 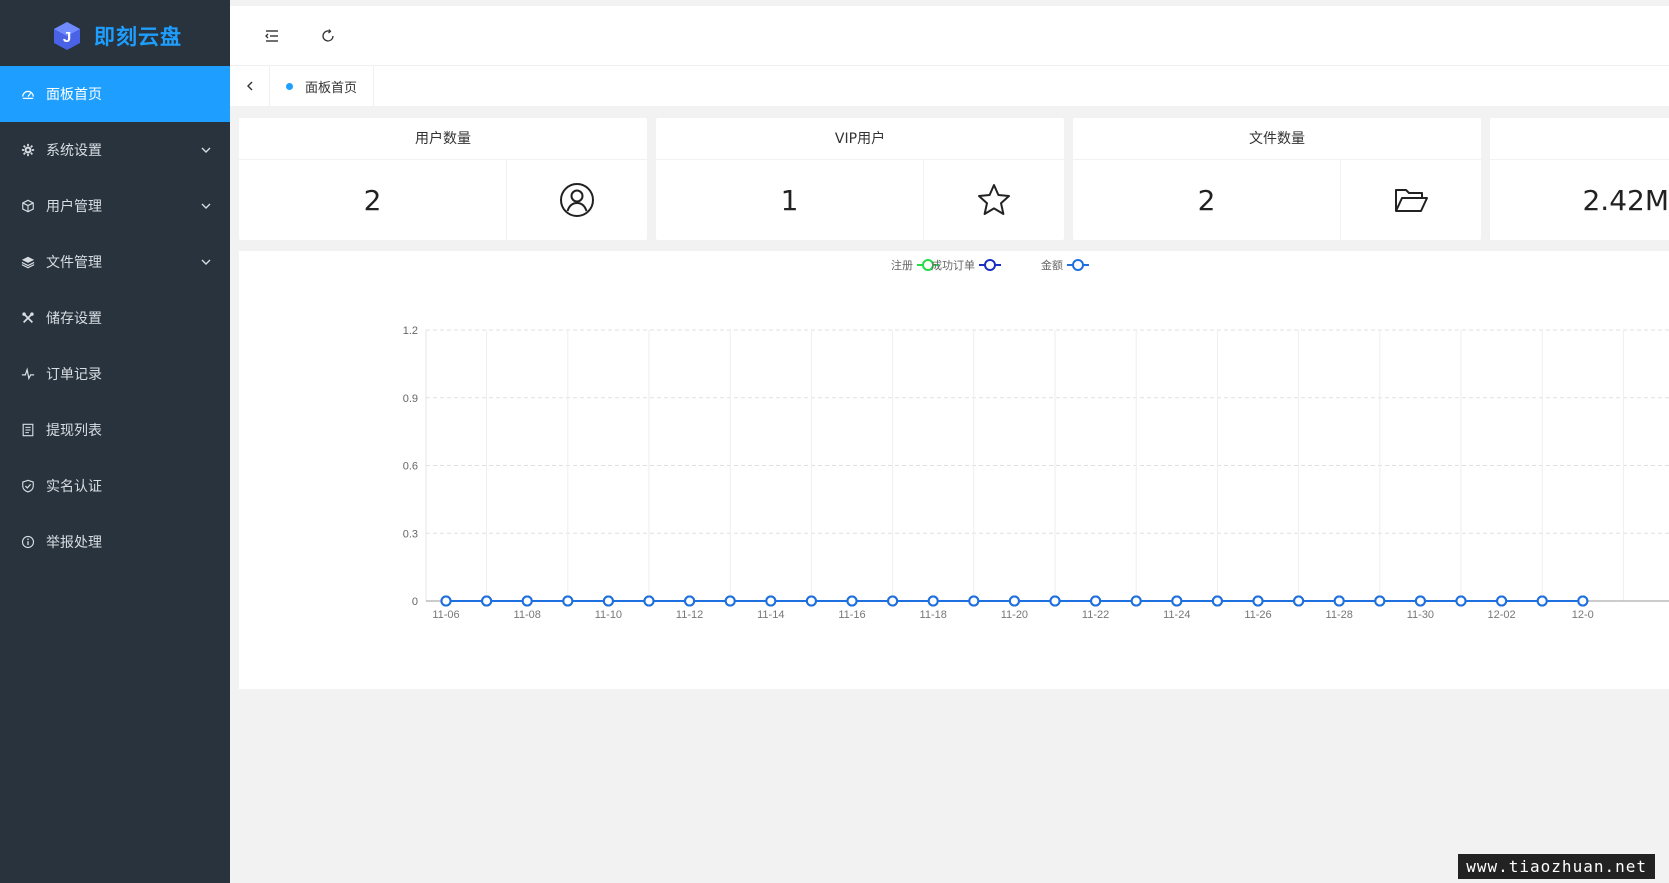 I want to click on sidebar-item-dashboard: 面板首页, so click(x=115, y=94).